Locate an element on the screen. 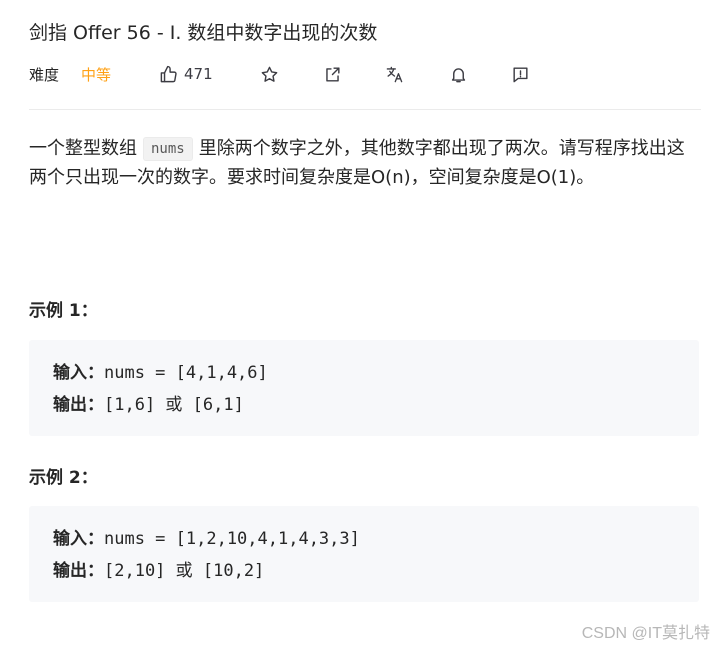 The height and width of the screenshot is (650, 725). share-icon is located at coordinates (332, 74).